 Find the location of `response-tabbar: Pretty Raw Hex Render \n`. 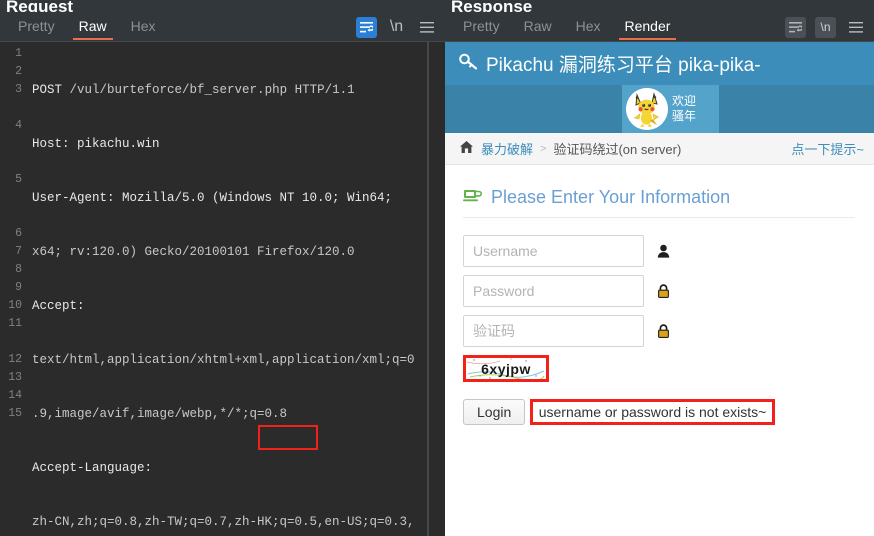

response-tabbar: Pretty Raw Hex Render \n is located at coordinates (659, 27).